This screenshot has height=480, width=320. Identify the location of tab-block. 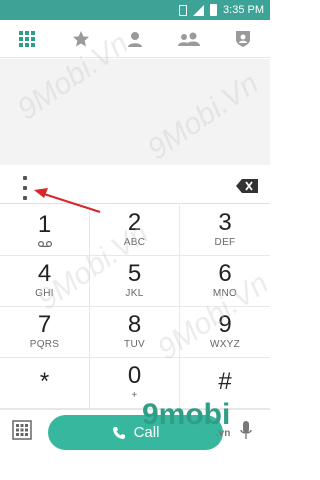
(243, 38).